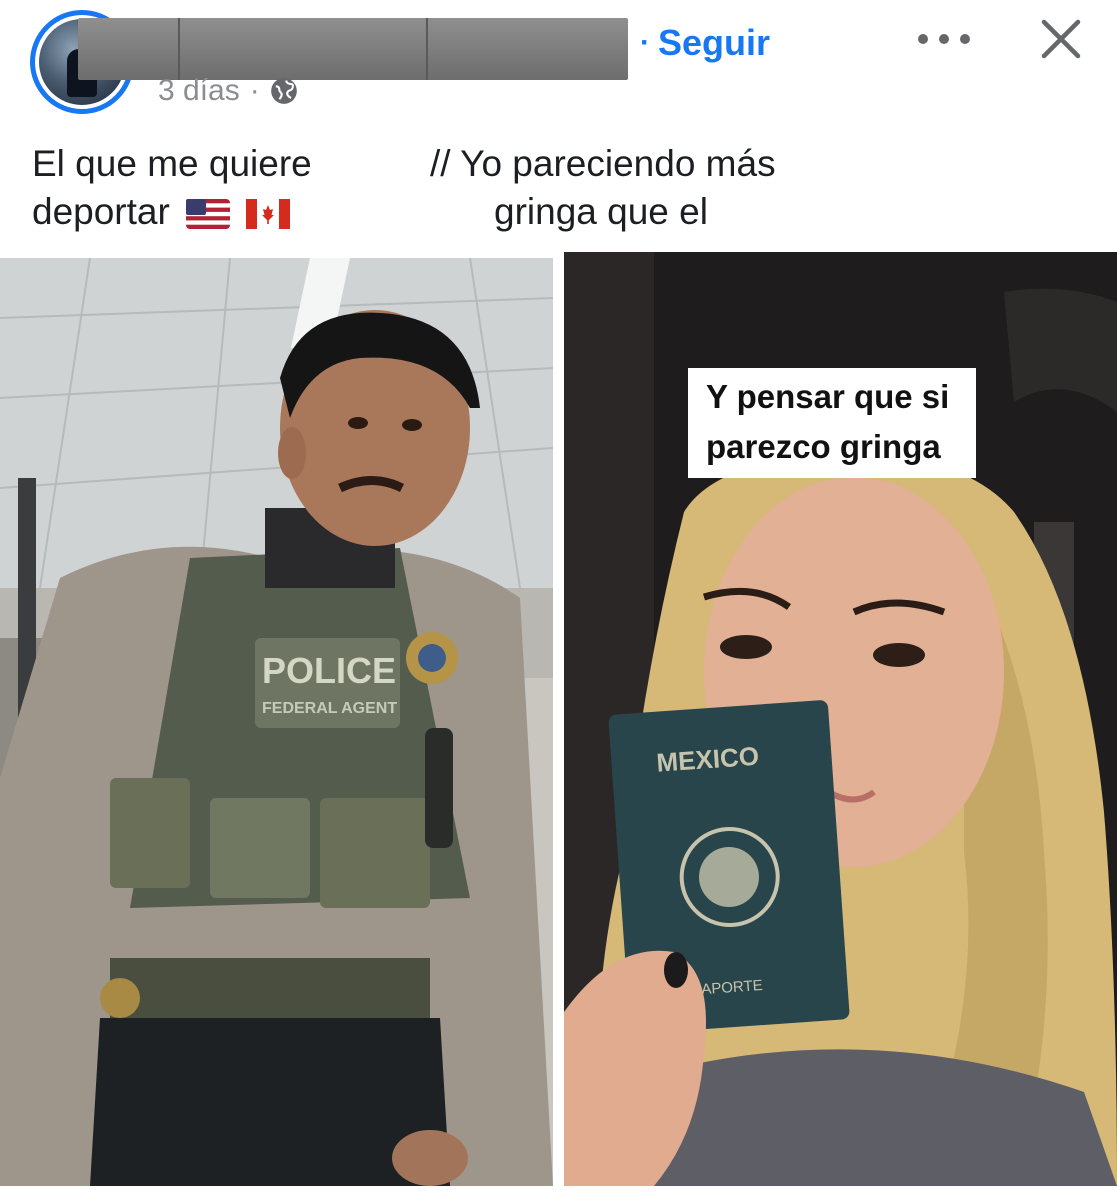 The width and height of the screenshot is (1117, 1200). I want to click on canada-flag-emoji, so click(268, 214).